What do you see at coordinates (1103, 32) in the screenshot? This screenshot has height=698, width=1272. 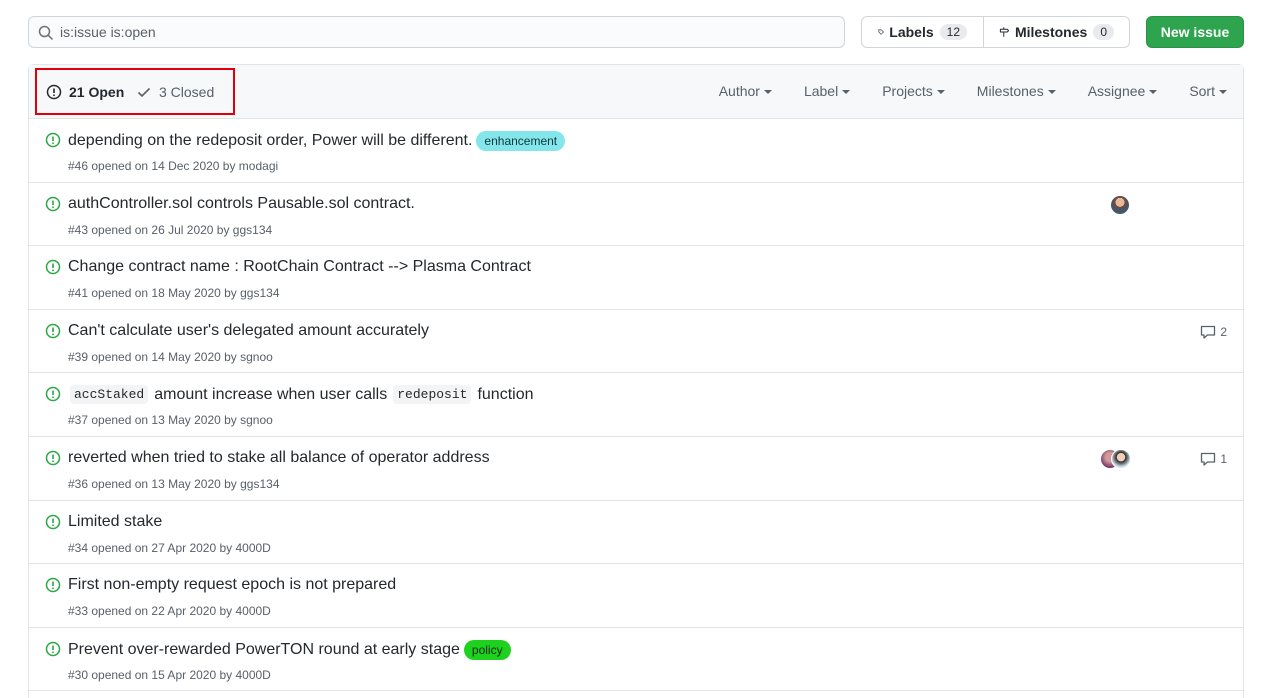 I see `milestones-count: 0` at bounding box center [1103, 32].